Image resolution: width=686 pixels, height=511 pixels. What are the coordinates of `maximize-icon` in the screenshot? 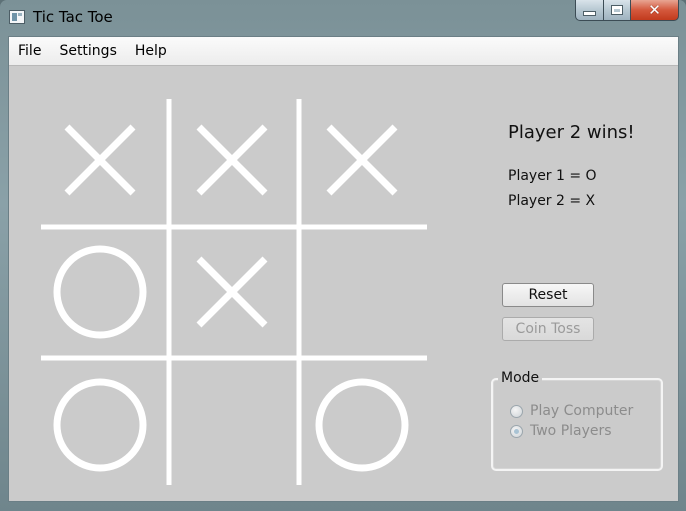 It's located at (617, 10).